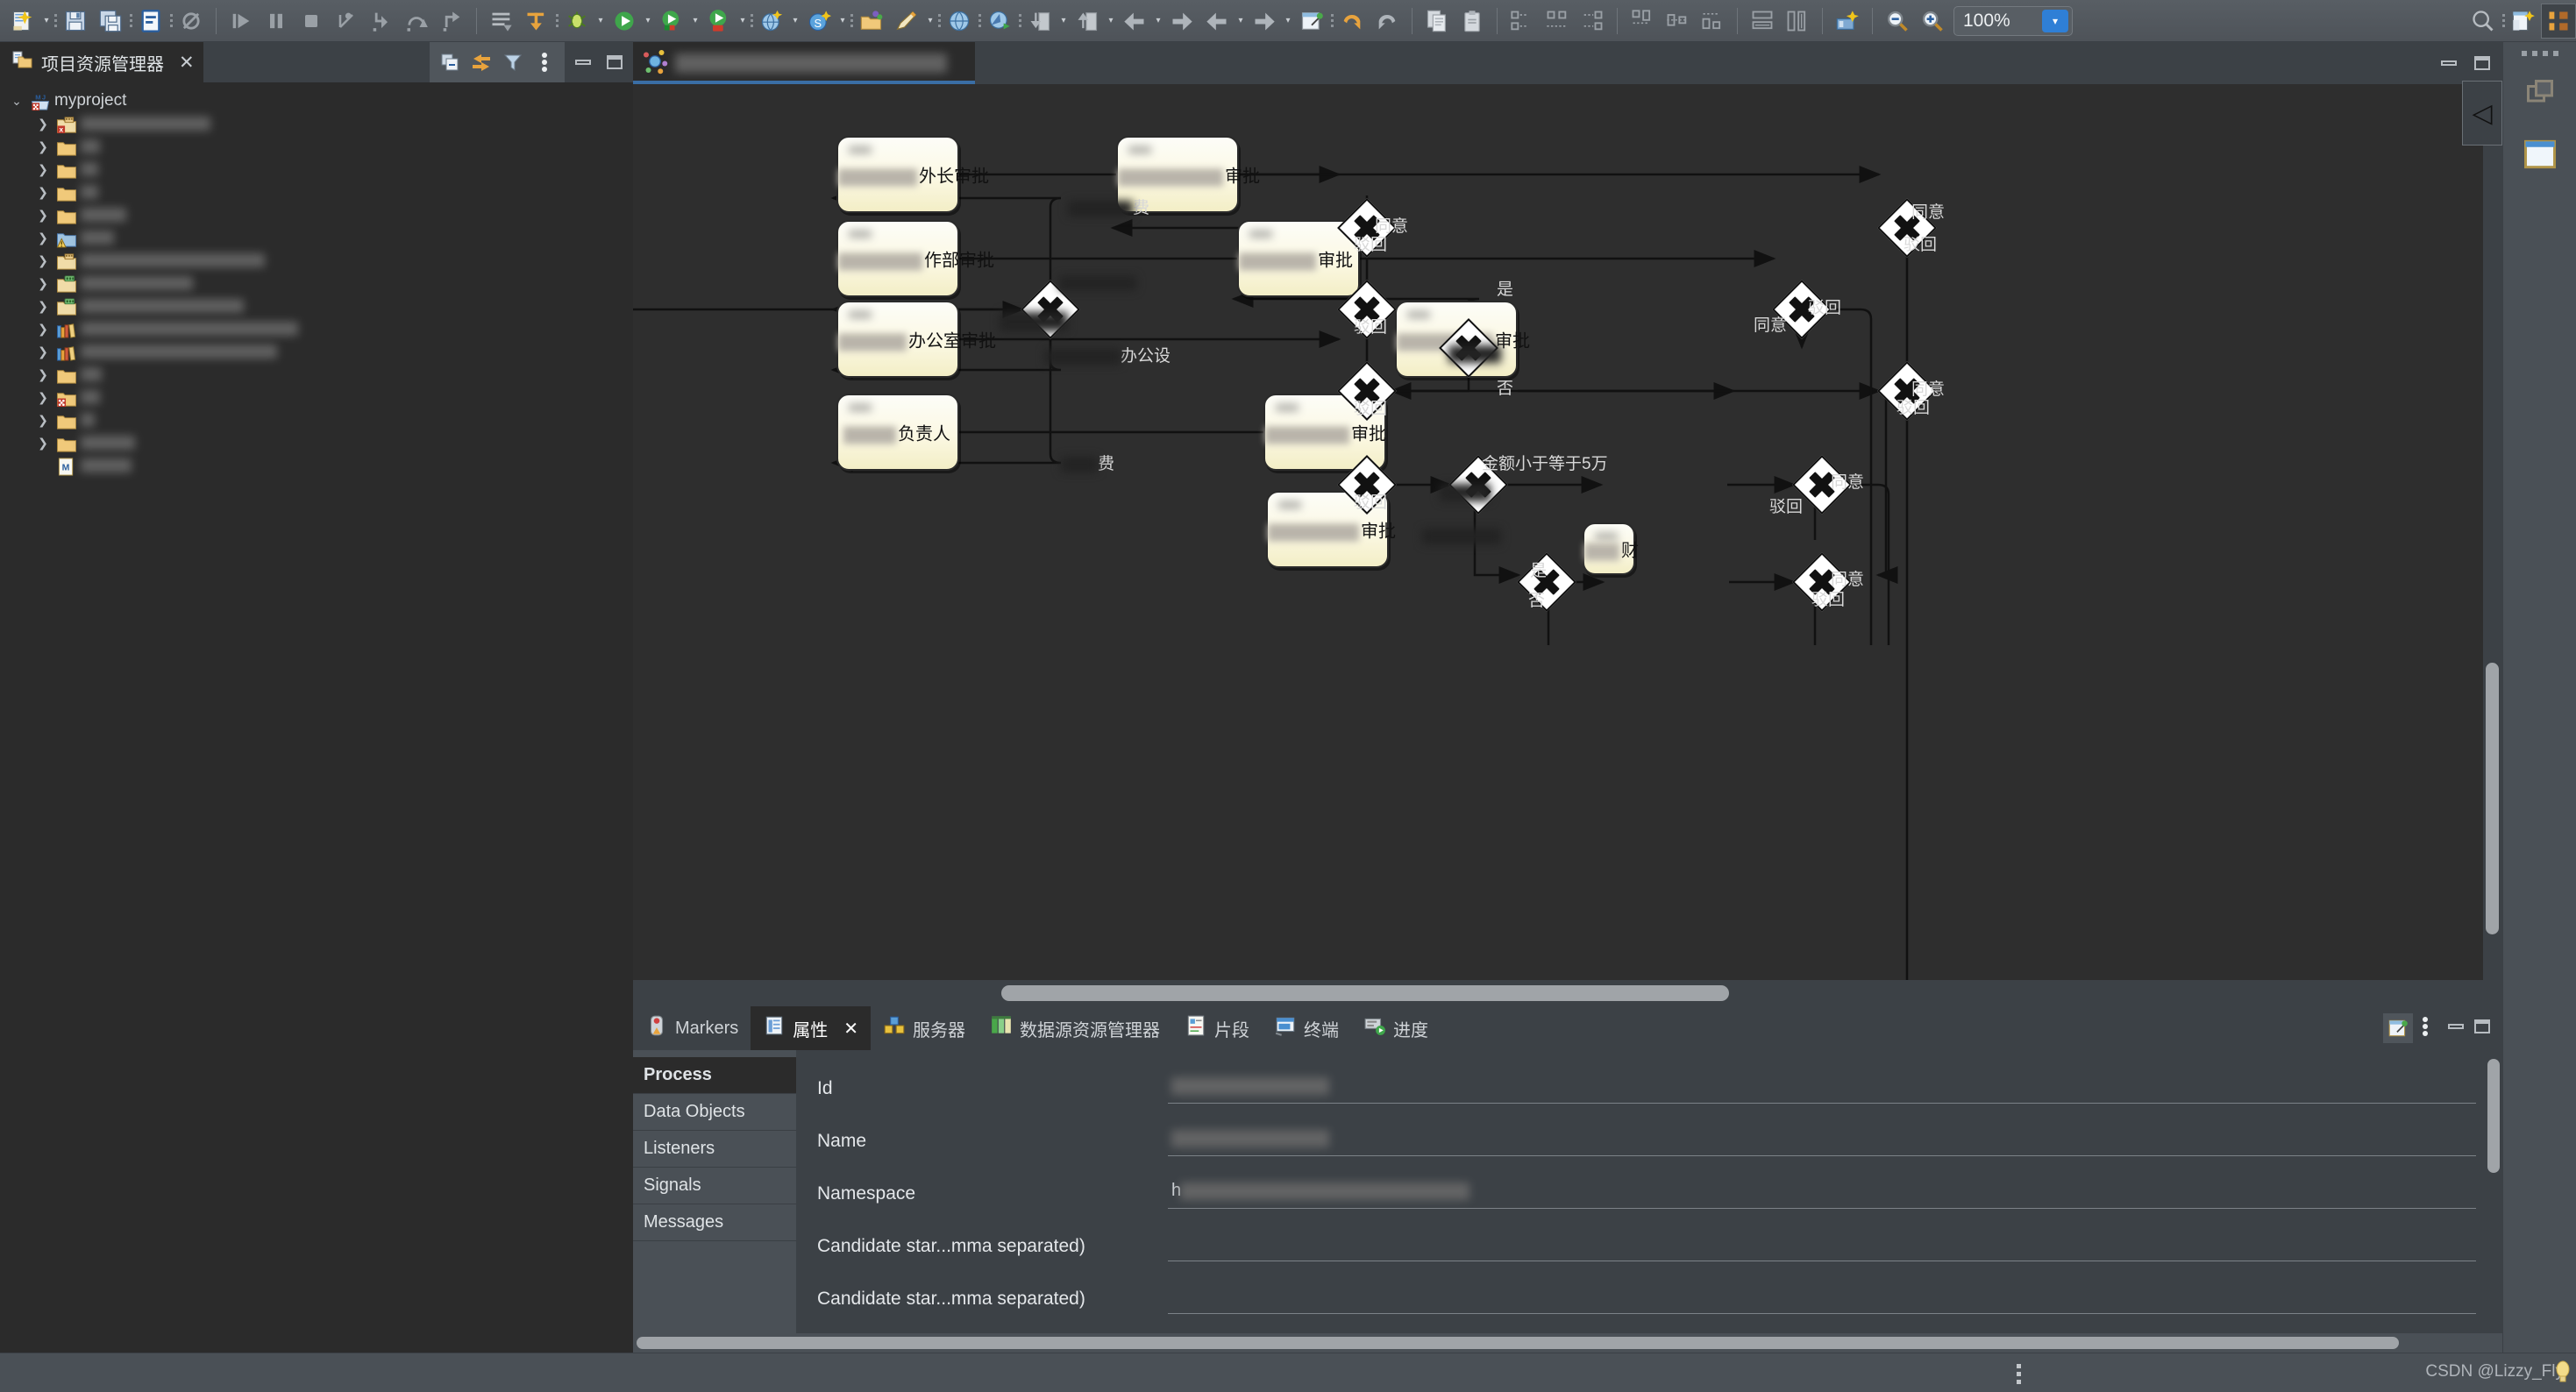  I want to click on save-icon, so click(75, 21).